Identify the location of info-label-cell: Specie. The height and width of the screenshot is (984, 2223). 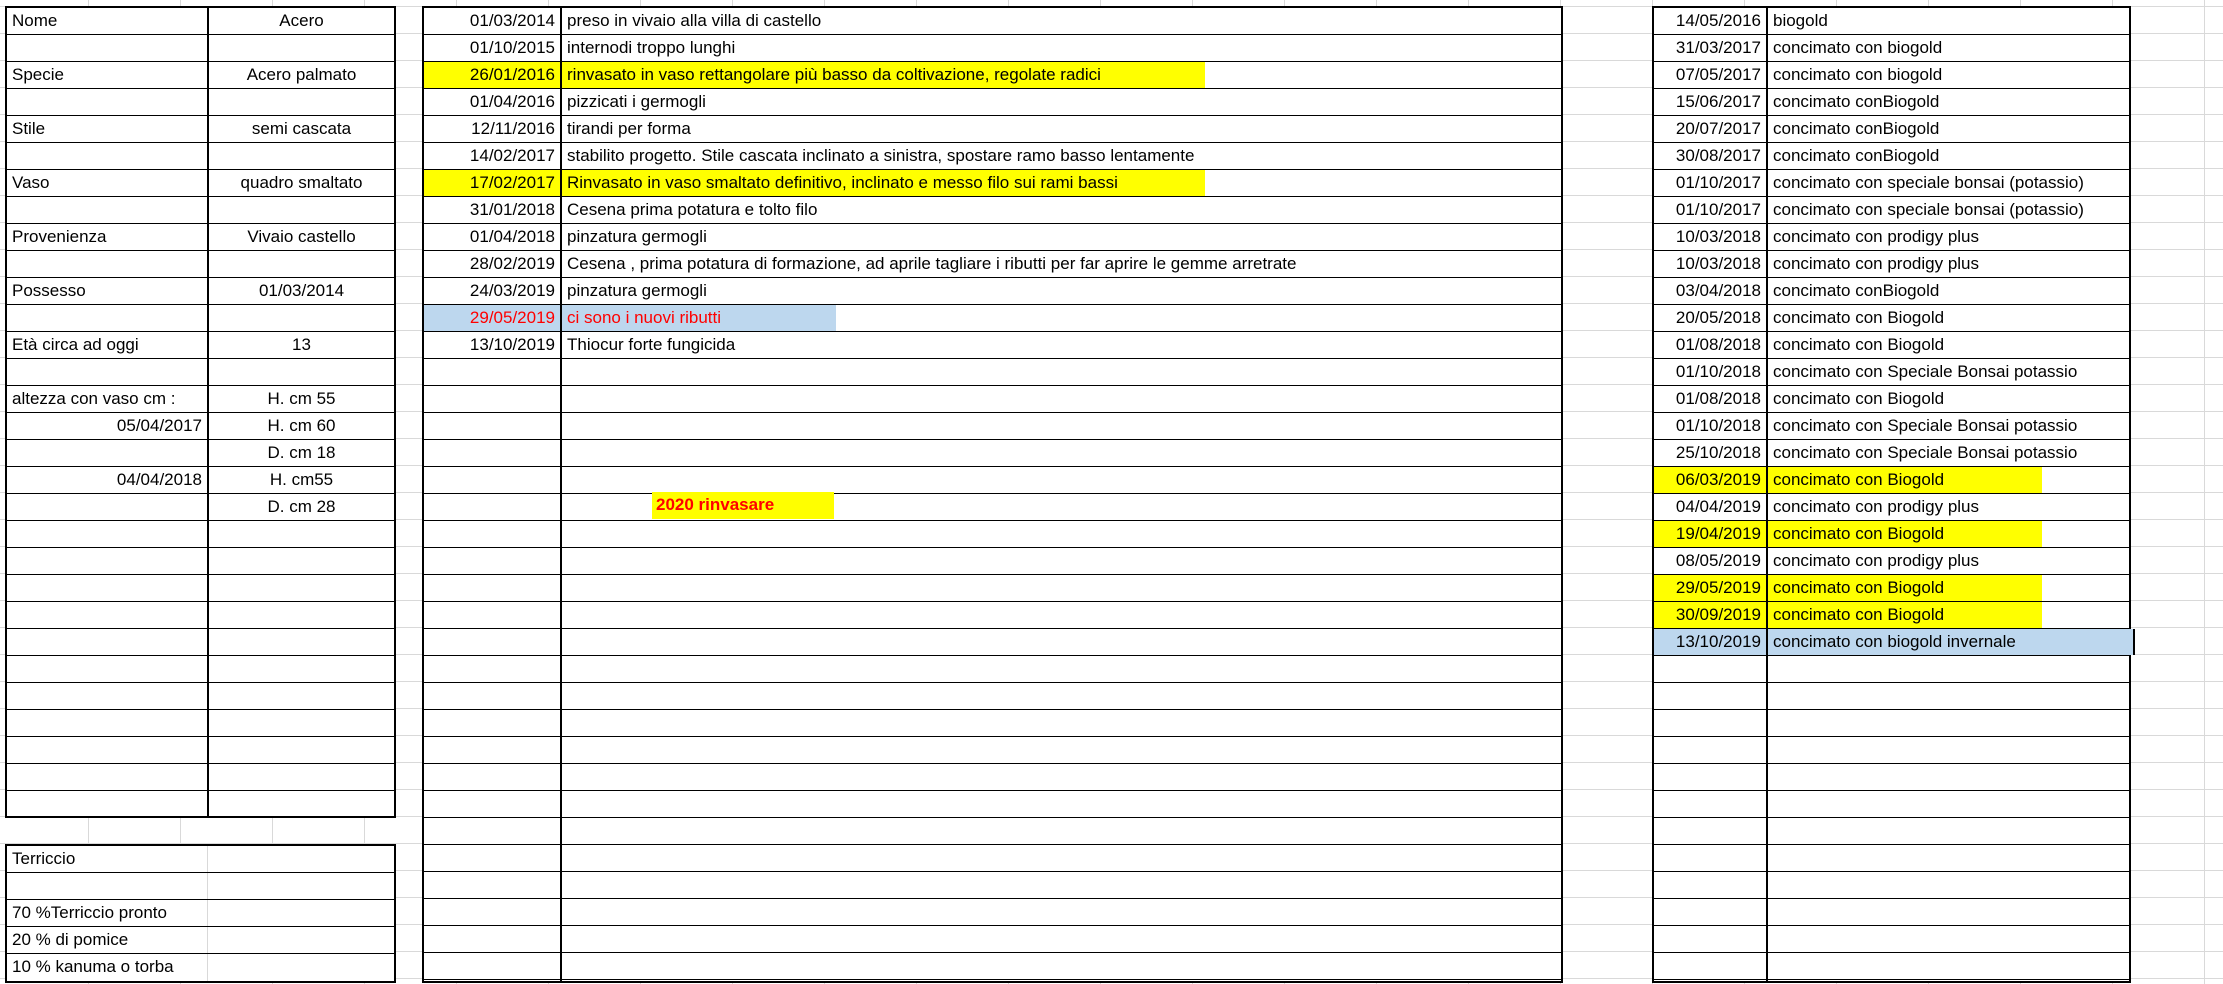
(107, 75).